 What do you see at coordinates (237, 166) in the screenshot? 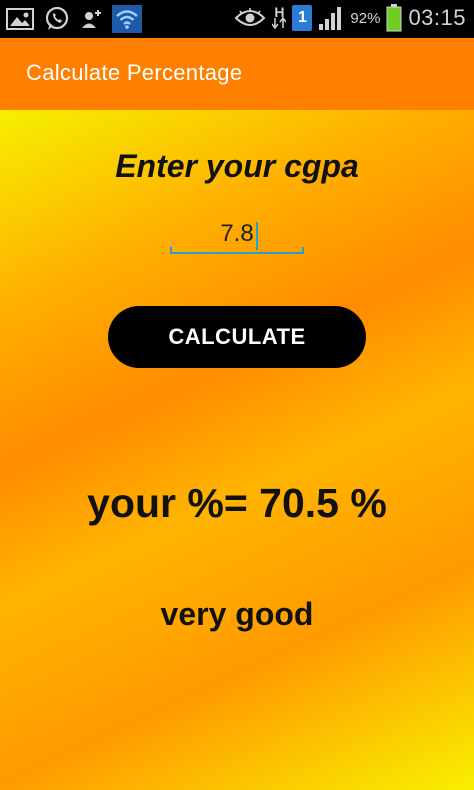
I see `cgpa-prompt: Enter your cgpa` at bounding box center [237, 166].